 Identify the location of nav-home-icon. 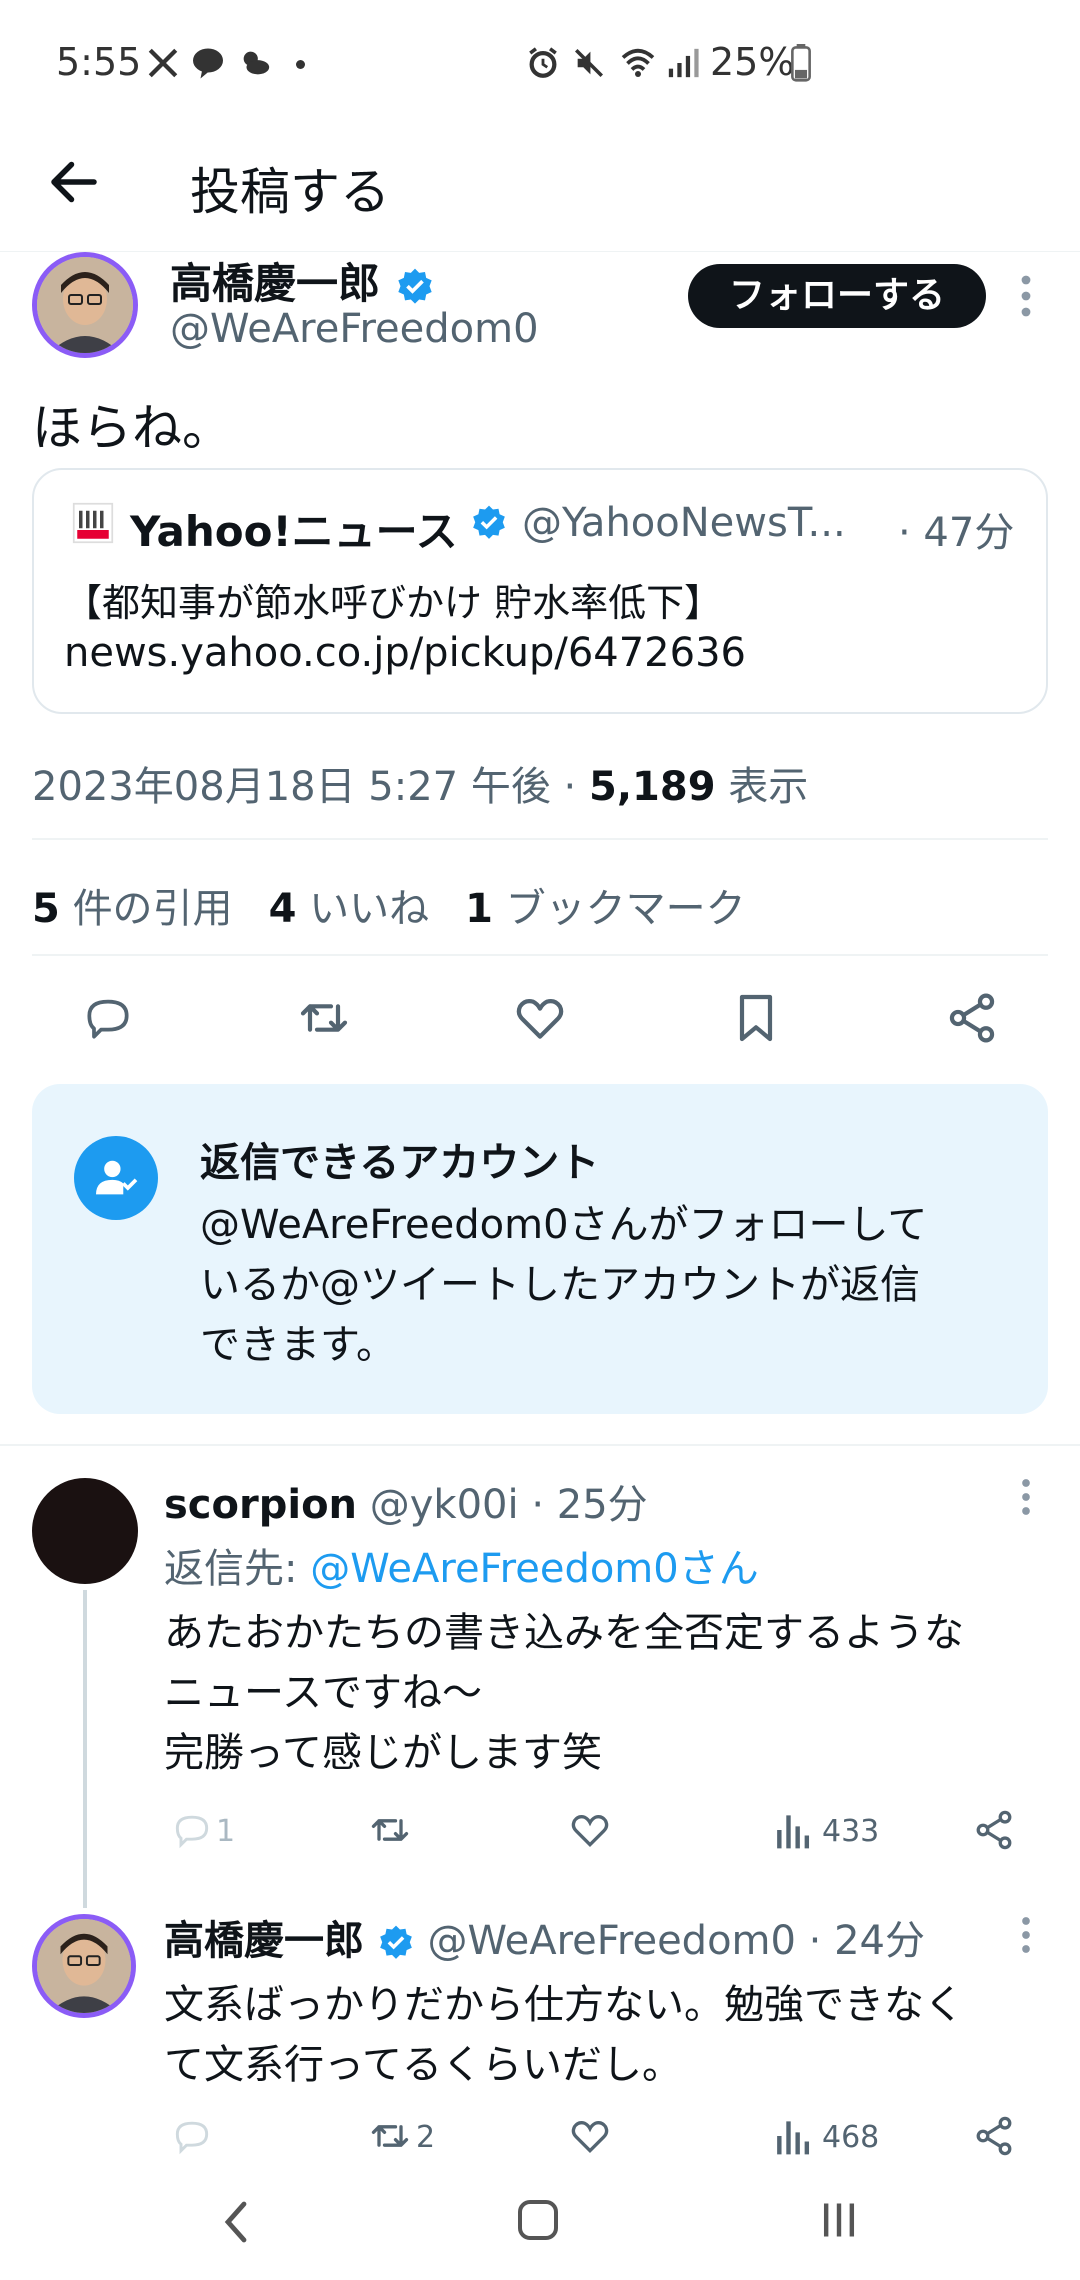
(538, 2220).